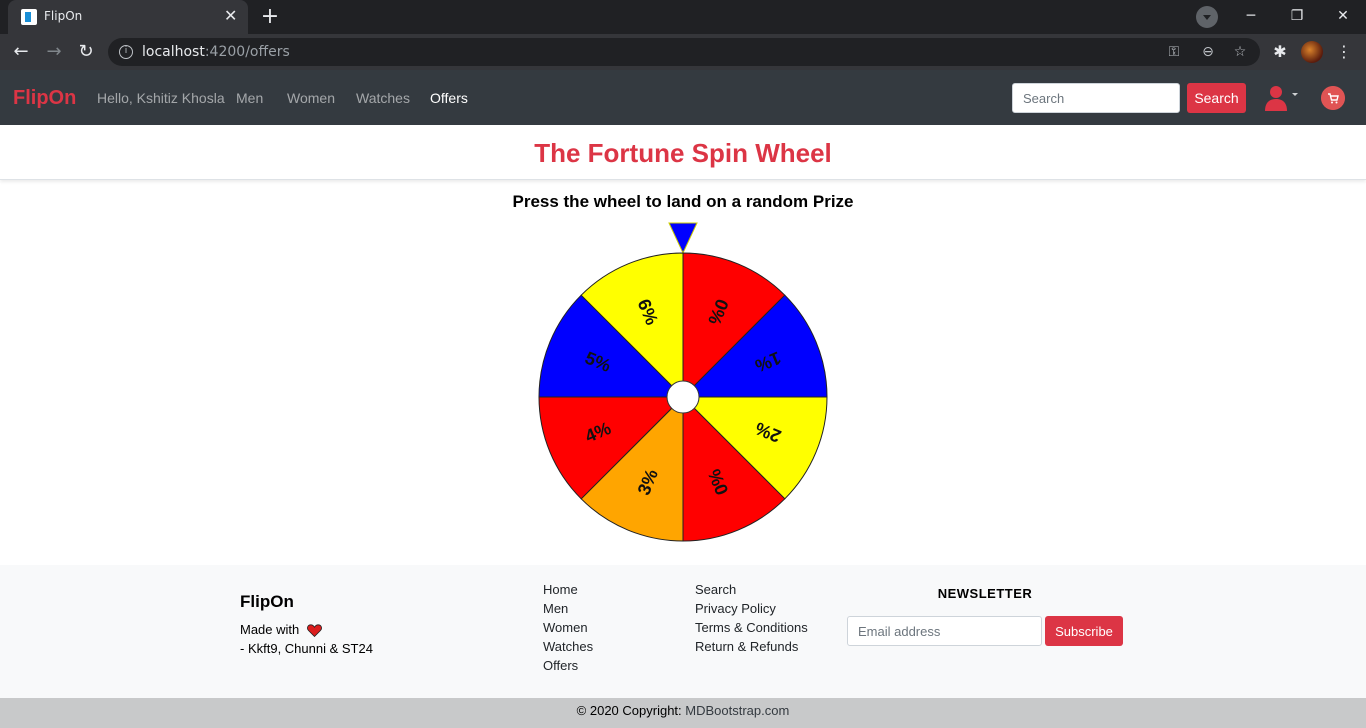 The height and width of the screenshot is (728, 1366). I want to click on brand-logo: FlipOn, so click(44, 98).